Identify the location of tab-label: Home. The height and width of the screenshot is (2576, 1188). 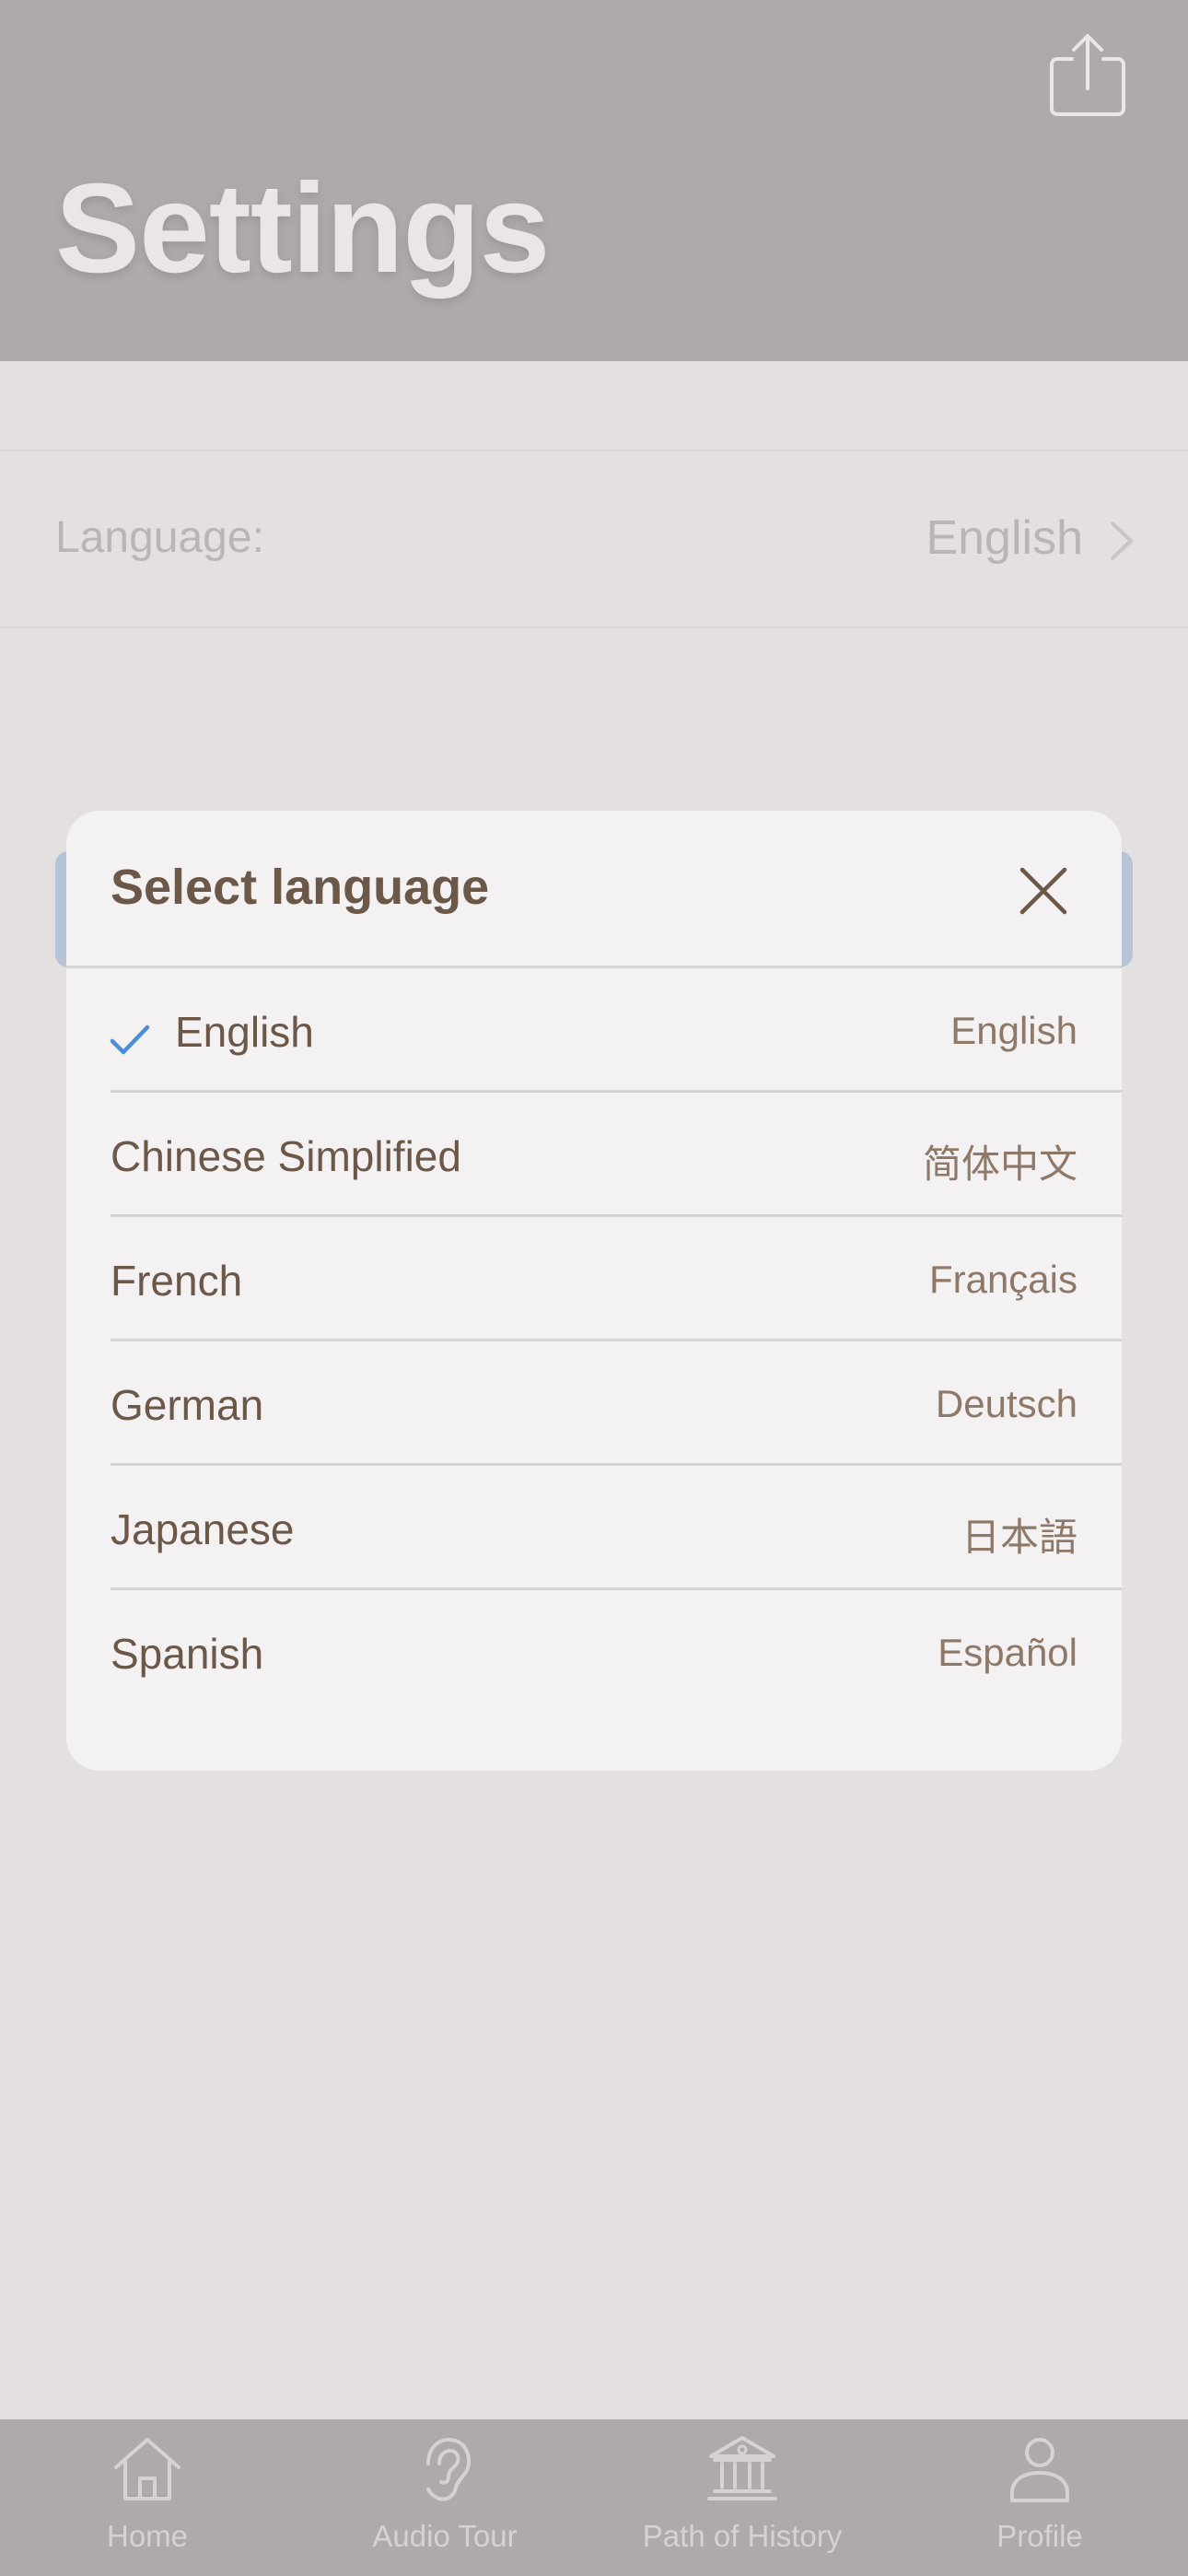
(147, 2536).